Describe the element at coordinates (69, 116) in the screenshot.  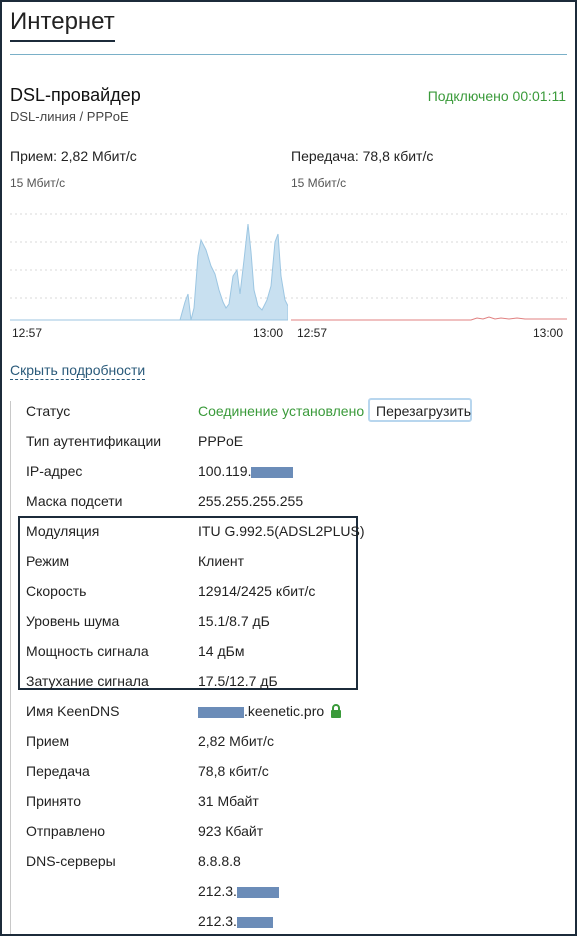
I see `connection-subtitle: DSL-линия / PPPoE` at that location.